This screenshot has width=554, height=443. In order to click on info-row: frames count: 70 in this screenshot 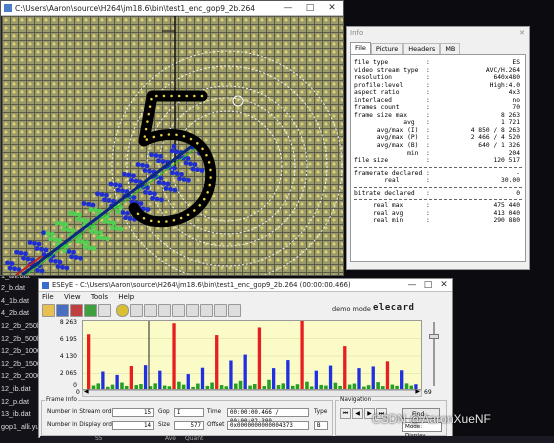, I will do `click(438, 108)`.